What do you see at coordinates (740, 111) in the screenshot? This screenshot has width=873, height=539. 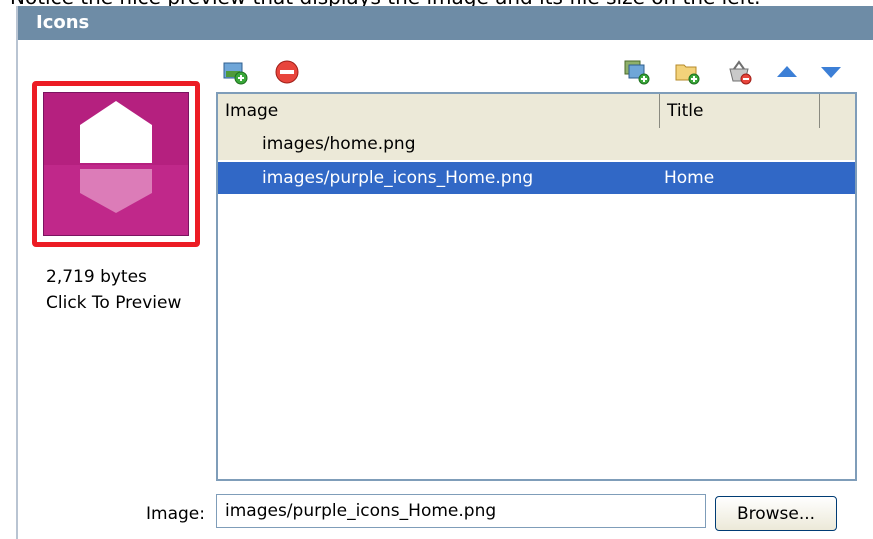 I see `column-header-title: Title` at bounding box center [740, 111].